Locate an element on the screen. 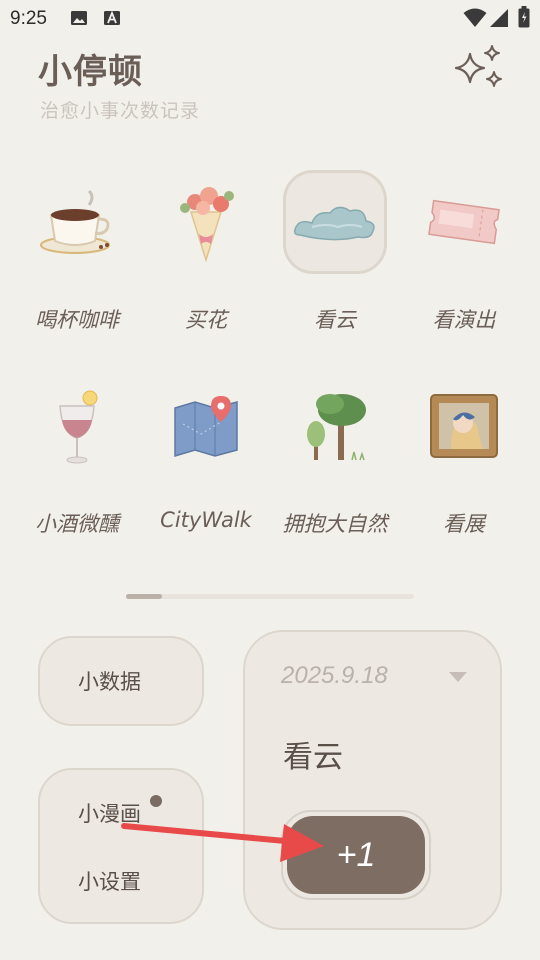 Image resolution: width=540 pixels, height=960 pixels. data-card-button: 小数据 is located at coordinates (121, 681).